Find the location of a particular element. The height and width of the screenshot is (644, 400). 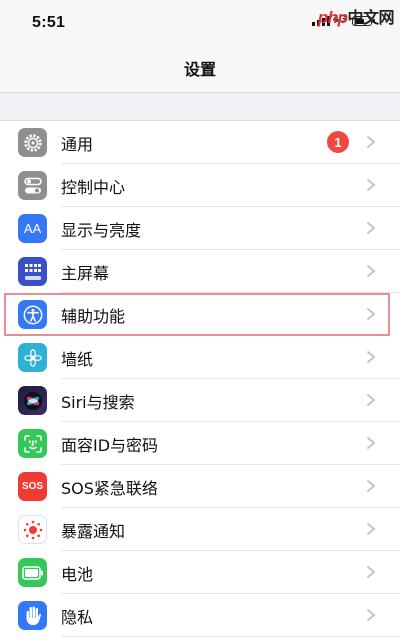

settings-item-home-screen: 主屏幕 is located at coordinates (200, 271).